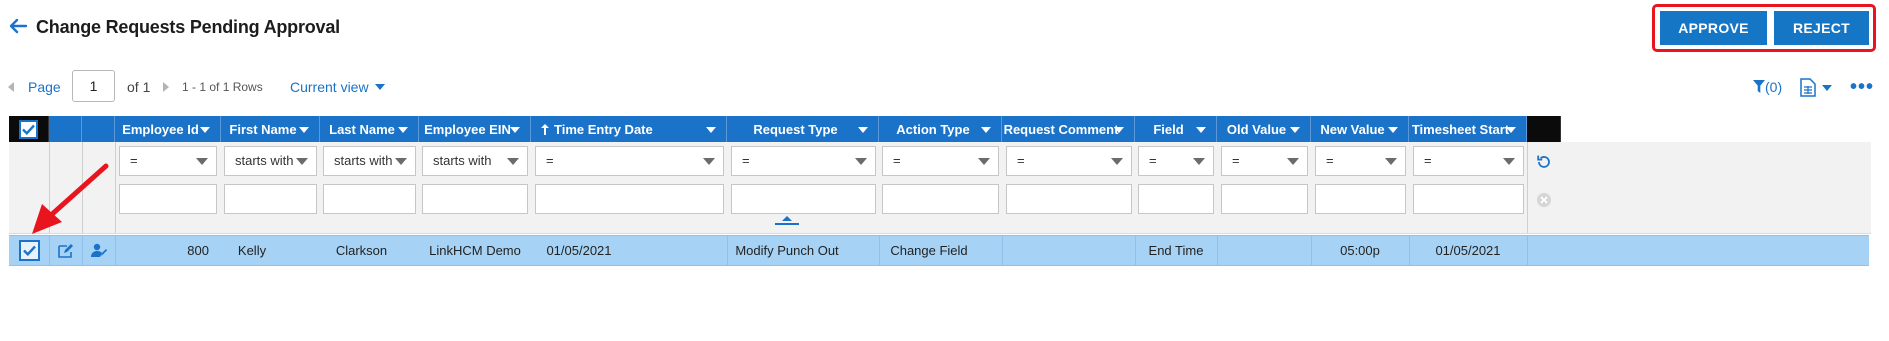 This screenshot has width=1889, height=341. What do you see at coordinates (98, 250) in the screenshot?
I see `employee-profile-icon` at bounding box center [98, 250].